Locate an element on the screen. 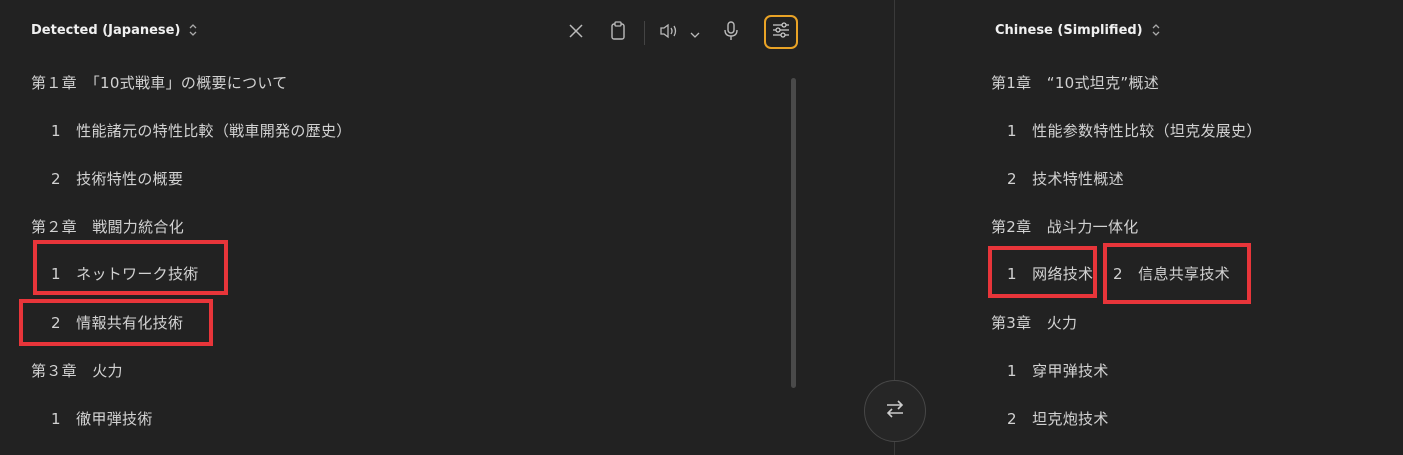 The width and height of the screenshot is (1403, 455). source-line: 2 情報共有化技術 is located at coordinates (117, 323).